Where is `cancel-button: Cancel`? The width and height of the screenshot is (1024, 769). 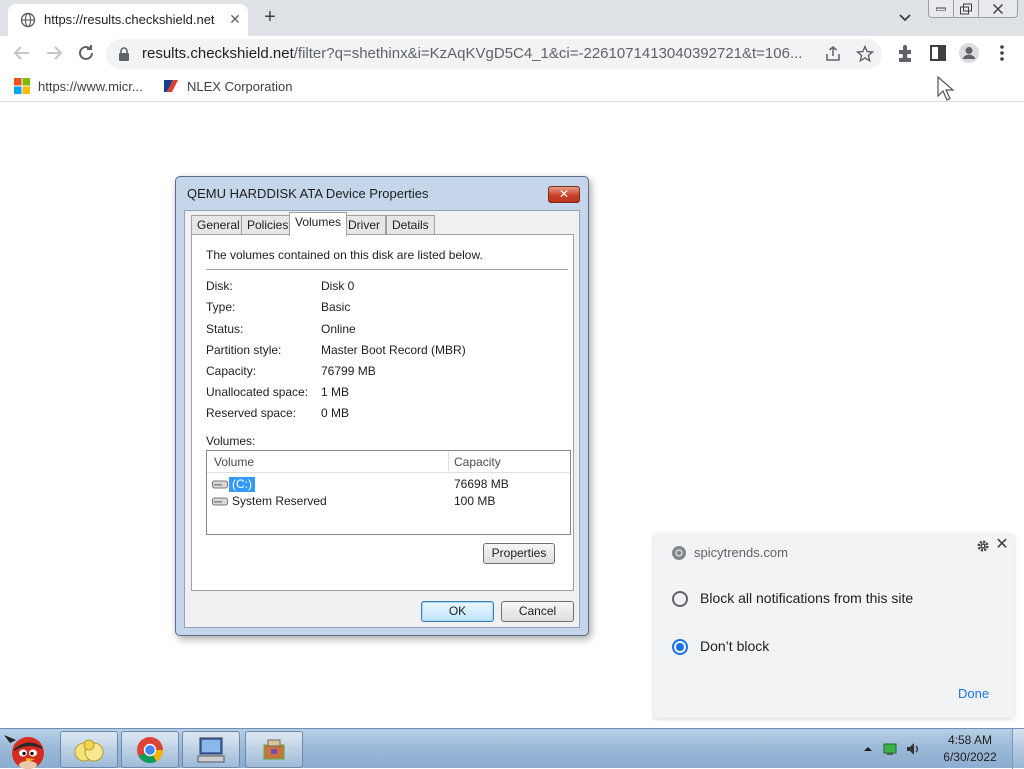 cancel-button: Cancel is located at coordinates (537, 611).